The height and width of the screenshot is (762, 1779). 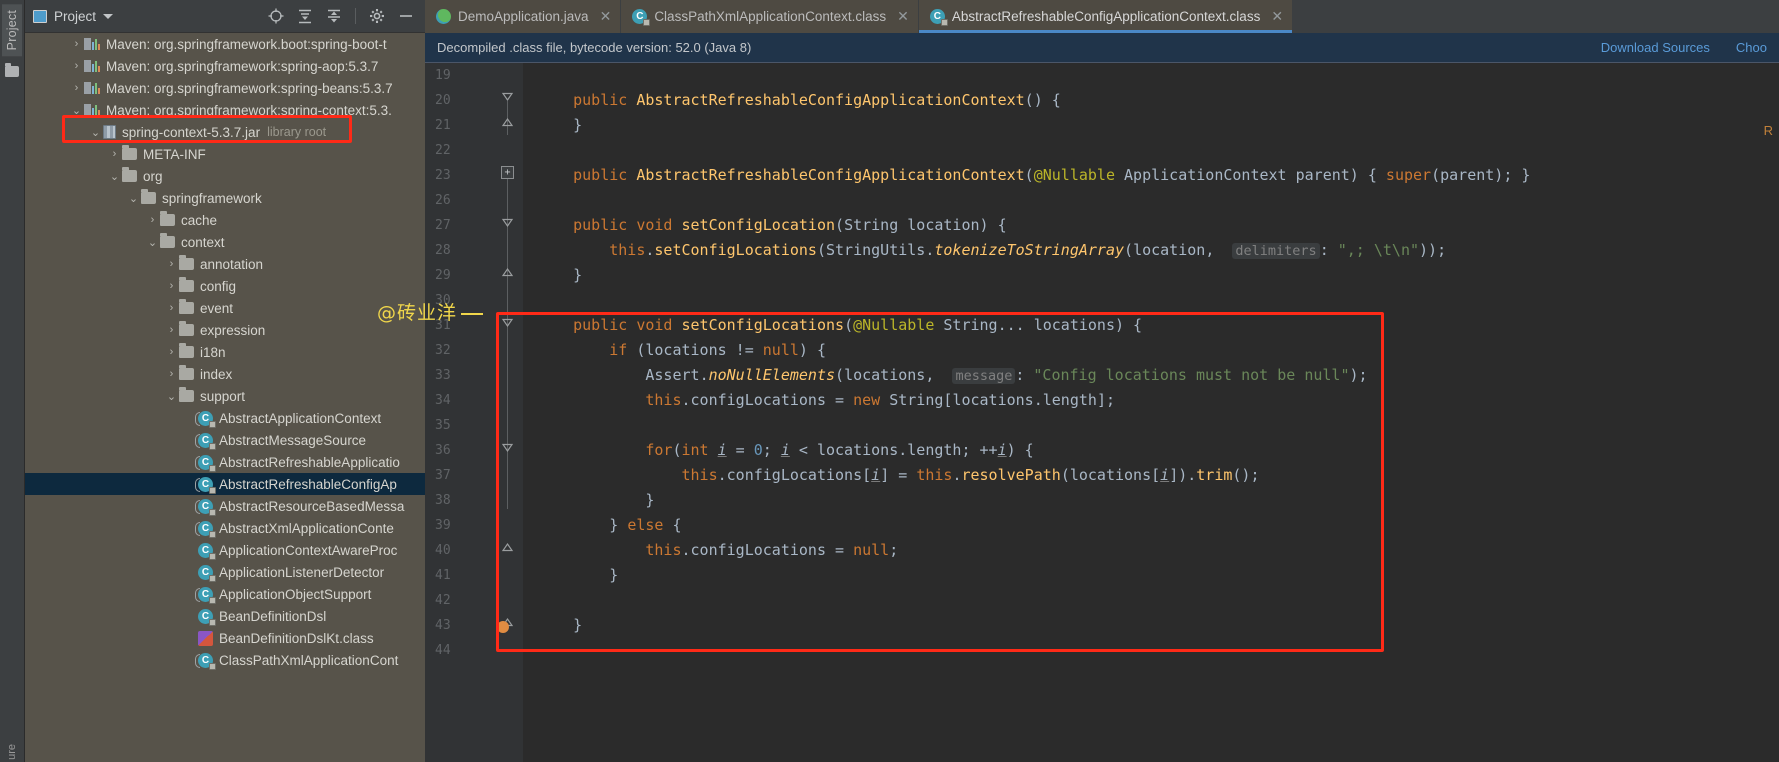 What do you see at coordinates (305, 16) in the screenshot?
I see `expand-all-icon` at bounding box center [305, 16].